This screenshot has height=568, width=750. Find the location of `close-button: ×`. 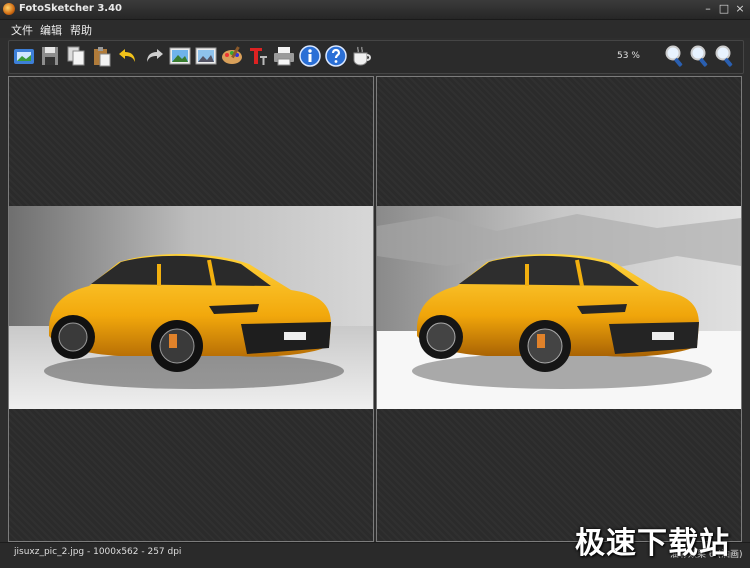

close-button: × is located at coordinates (740, 9).